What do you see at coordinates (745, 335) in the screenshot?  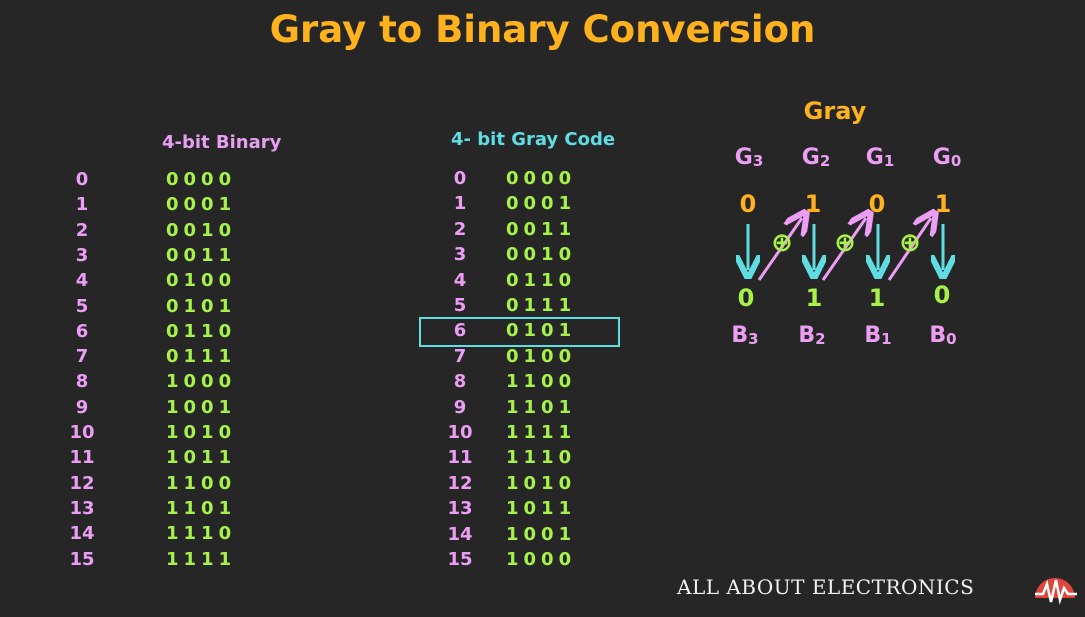 I see `binary-label-b3: B3` at bounding box center [745, 335].